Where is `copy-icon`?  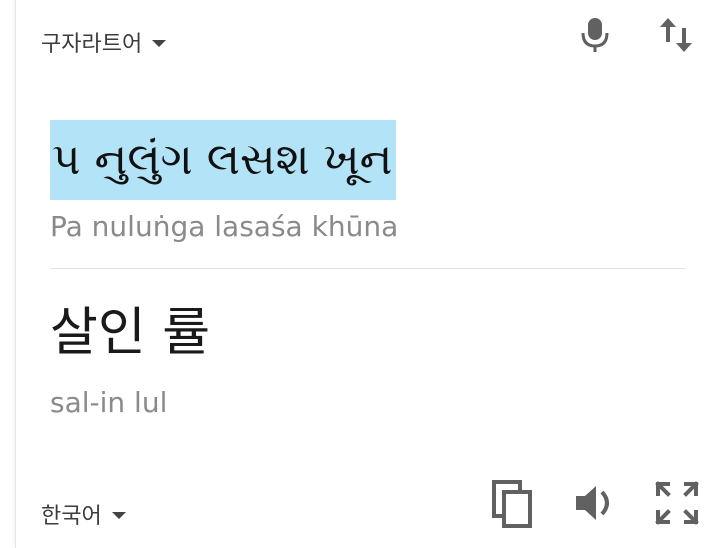
copy-icon is located at coordinates (512, 504).